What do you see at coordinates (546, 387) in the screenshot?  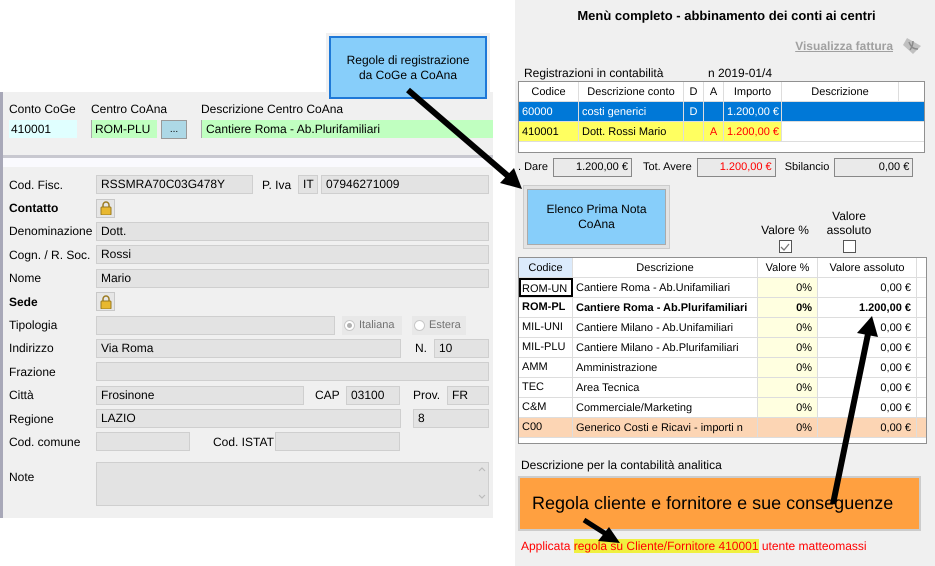 I see `table-cell: TEC` at bounding box center [546, 387].